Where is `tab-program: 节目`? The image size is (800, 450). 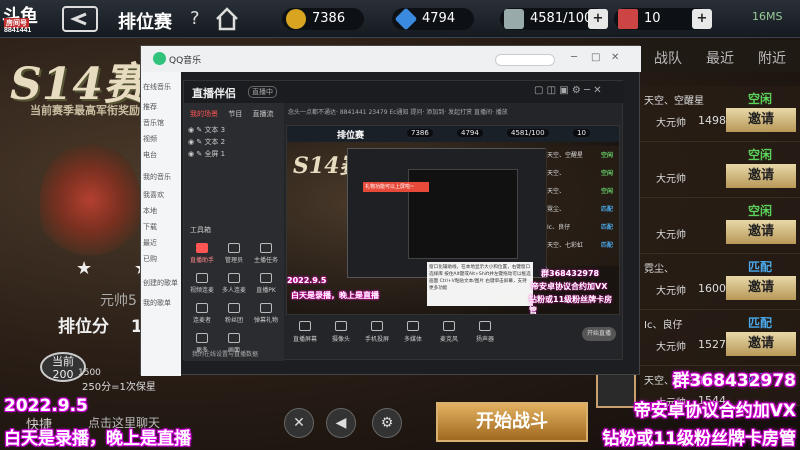
tab-program: 节目 is located at coordinates (235, 114).